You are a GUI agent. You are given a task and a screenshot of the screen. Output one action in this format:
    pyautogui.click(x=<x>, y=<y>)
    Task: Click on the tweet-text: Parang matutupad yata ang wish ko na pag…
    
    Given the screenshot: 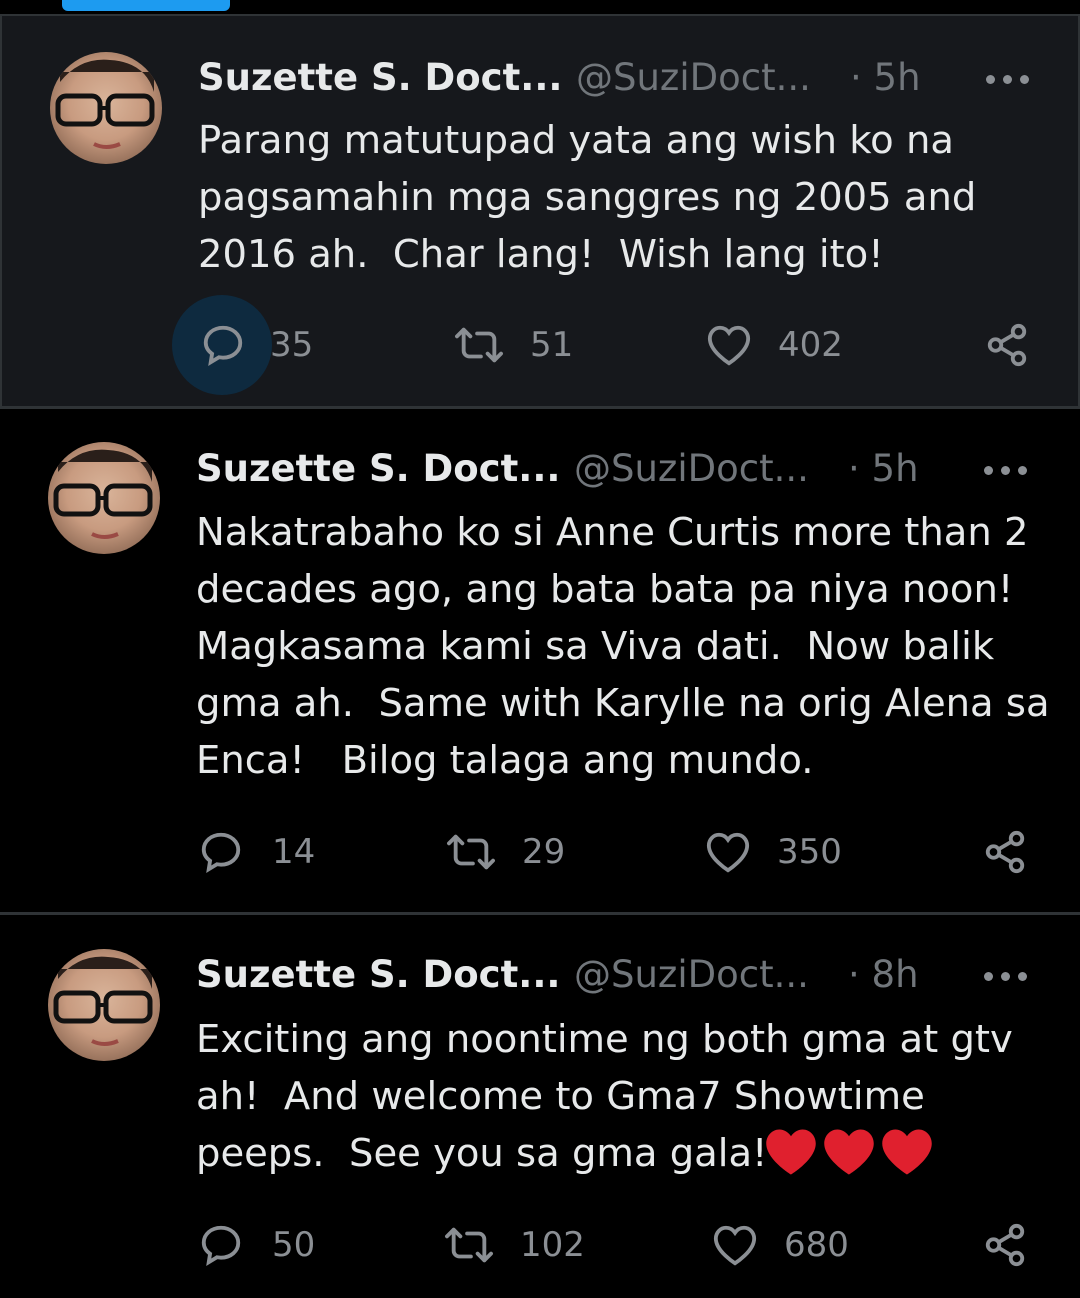 What is the action you would take?
    pyautogui.click(x=587, y=197)
    